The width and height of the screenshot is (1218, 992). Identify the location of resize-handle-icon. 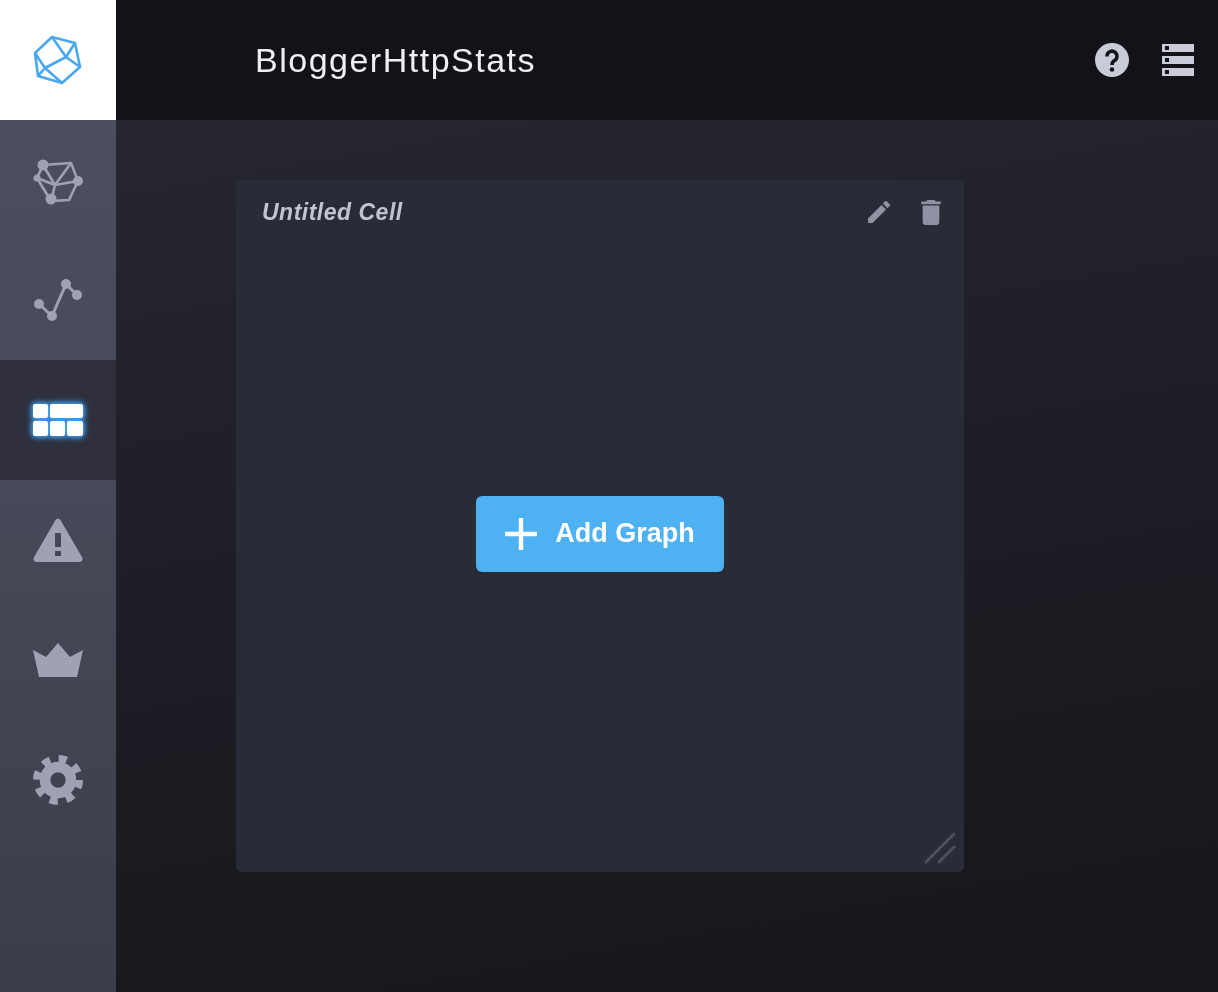
(940, 848).